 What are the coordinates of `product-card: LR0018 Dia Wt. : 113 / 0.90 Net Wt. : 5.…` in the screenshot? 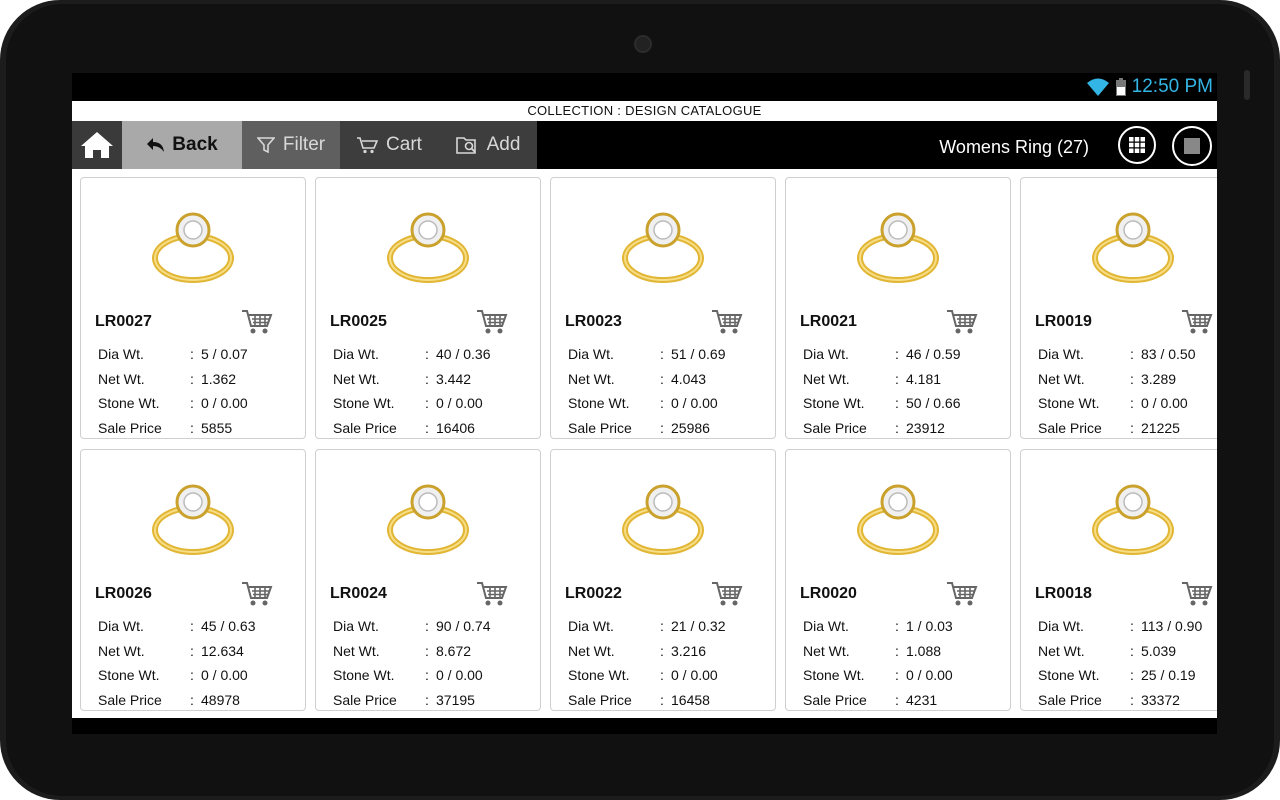 It's located at (1118, 580).